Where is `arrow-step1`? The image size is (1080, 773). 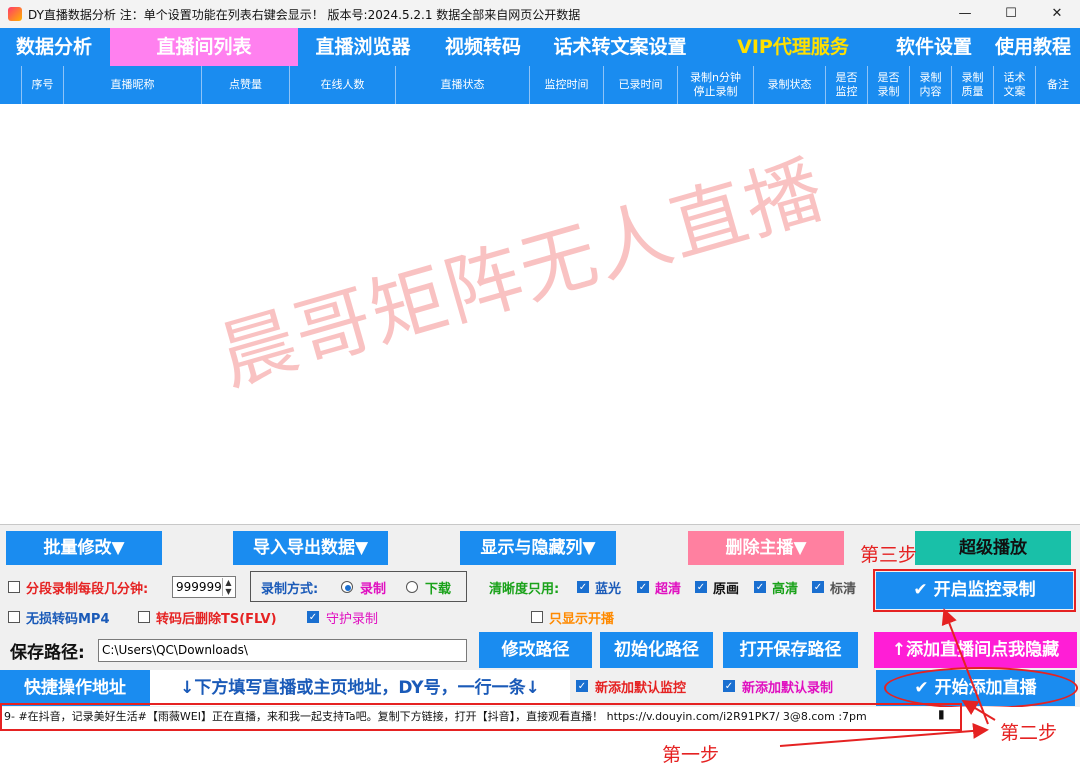
arrow-step1 is located at coordinates (884, 734).